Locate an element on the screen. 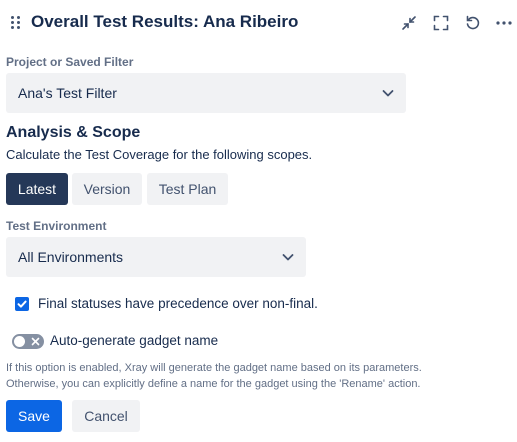  close-icon is located at coordinates (35, 341).